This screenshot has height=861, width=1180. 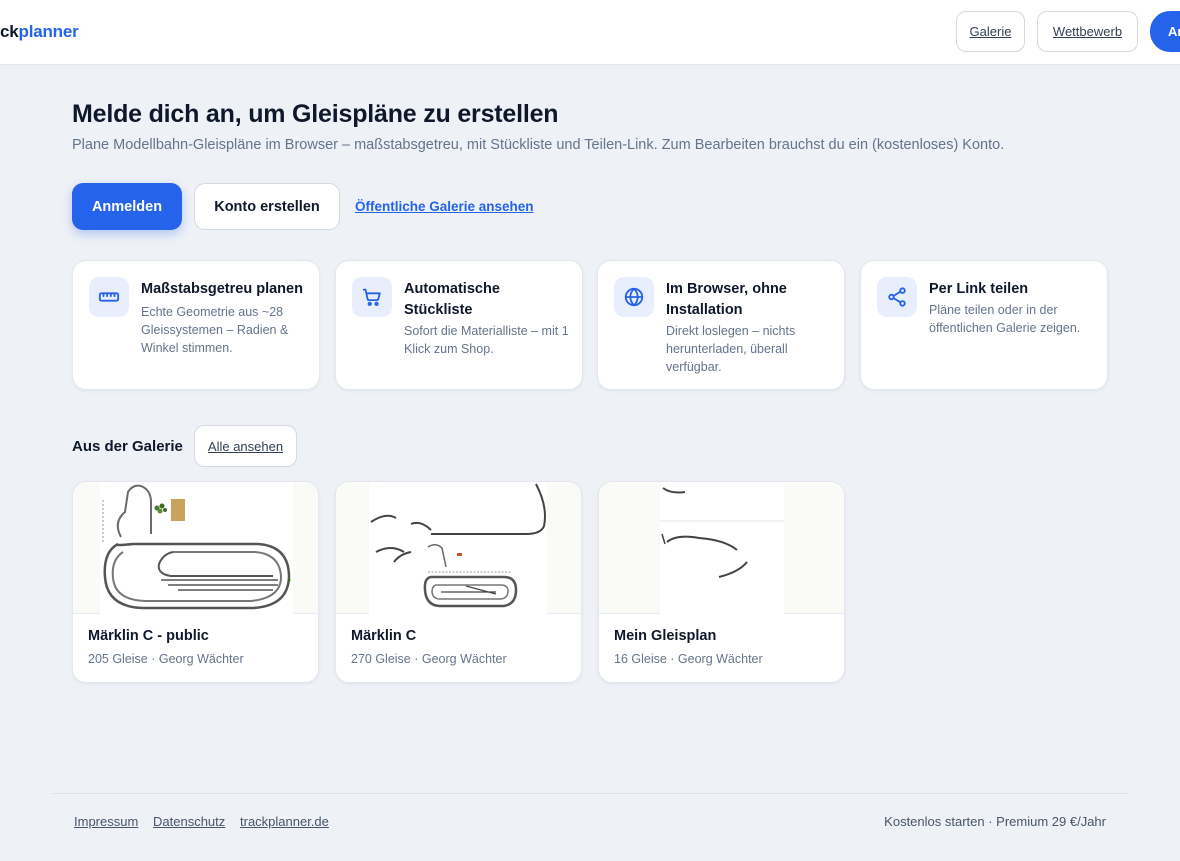 What do you see at coordinates (995, 821) in the screenshot?
I see `footer-pricing: Kostenlos starten · Premium 29 €/Jahr` at bounding box center [995, 821].